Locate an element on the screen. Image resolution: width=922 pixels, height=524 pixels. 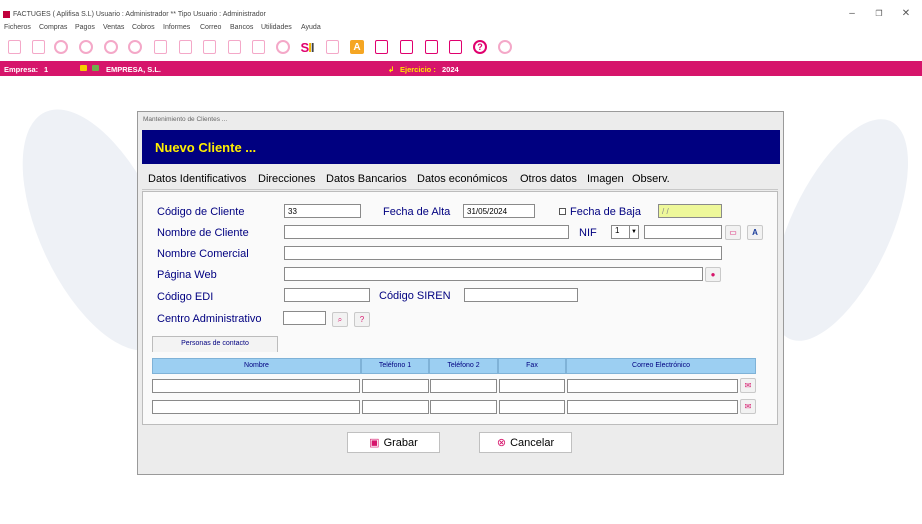
search-icon: ⌕ is located at coordinates (340, 319).